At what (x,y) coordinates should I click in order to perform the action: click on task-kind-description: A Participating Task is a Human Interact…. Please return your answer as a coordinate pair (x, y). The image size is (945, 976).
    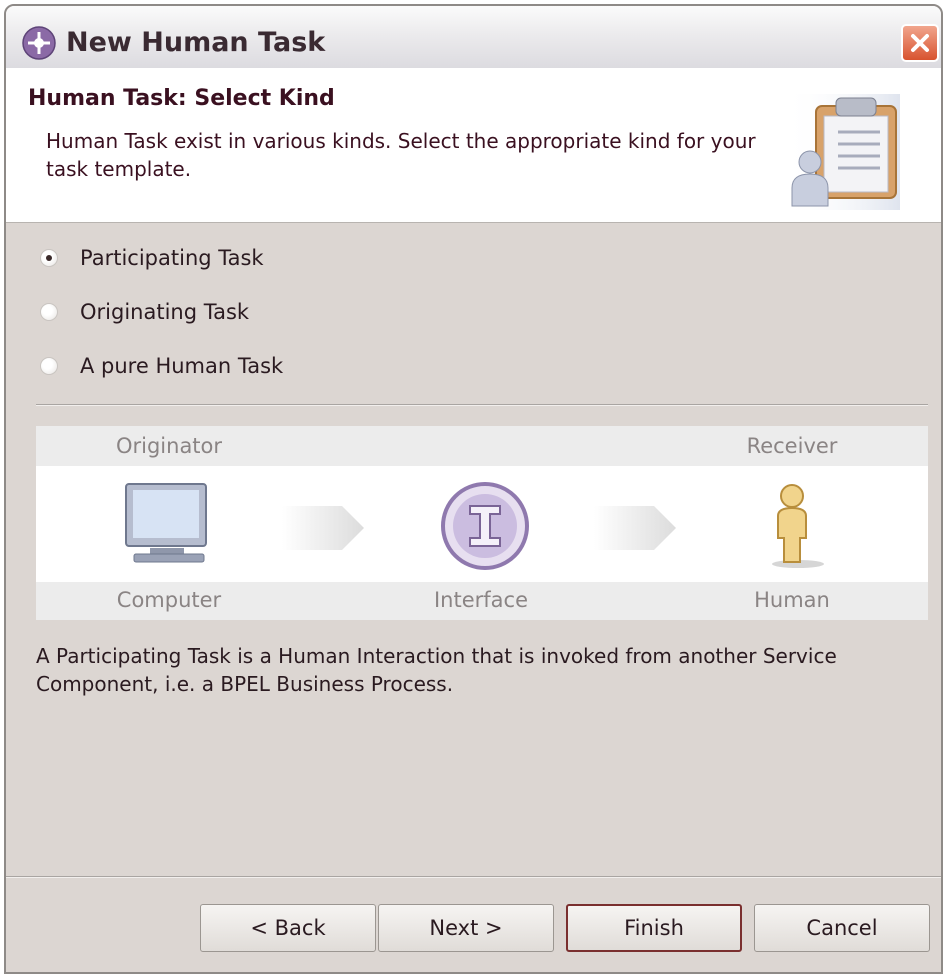
    Looking at the image, I should click on (436, 670).